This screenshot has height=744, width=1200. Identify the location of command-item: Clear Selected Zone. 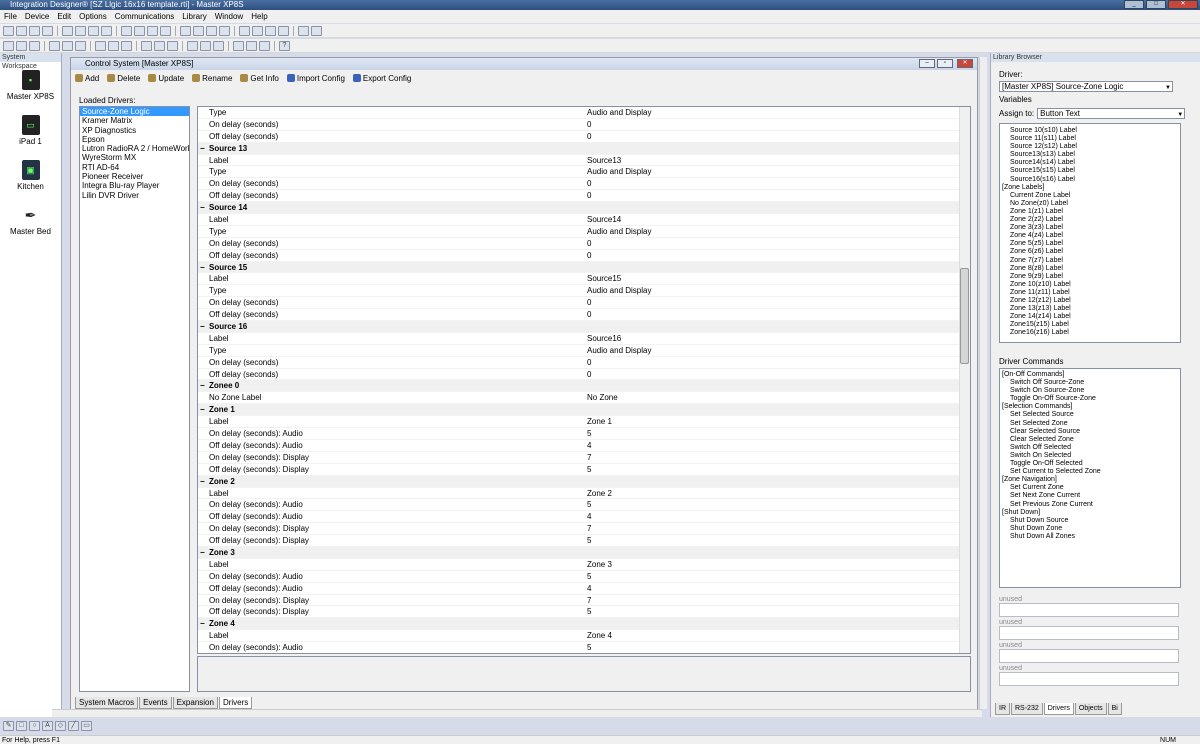
(1091, 440).